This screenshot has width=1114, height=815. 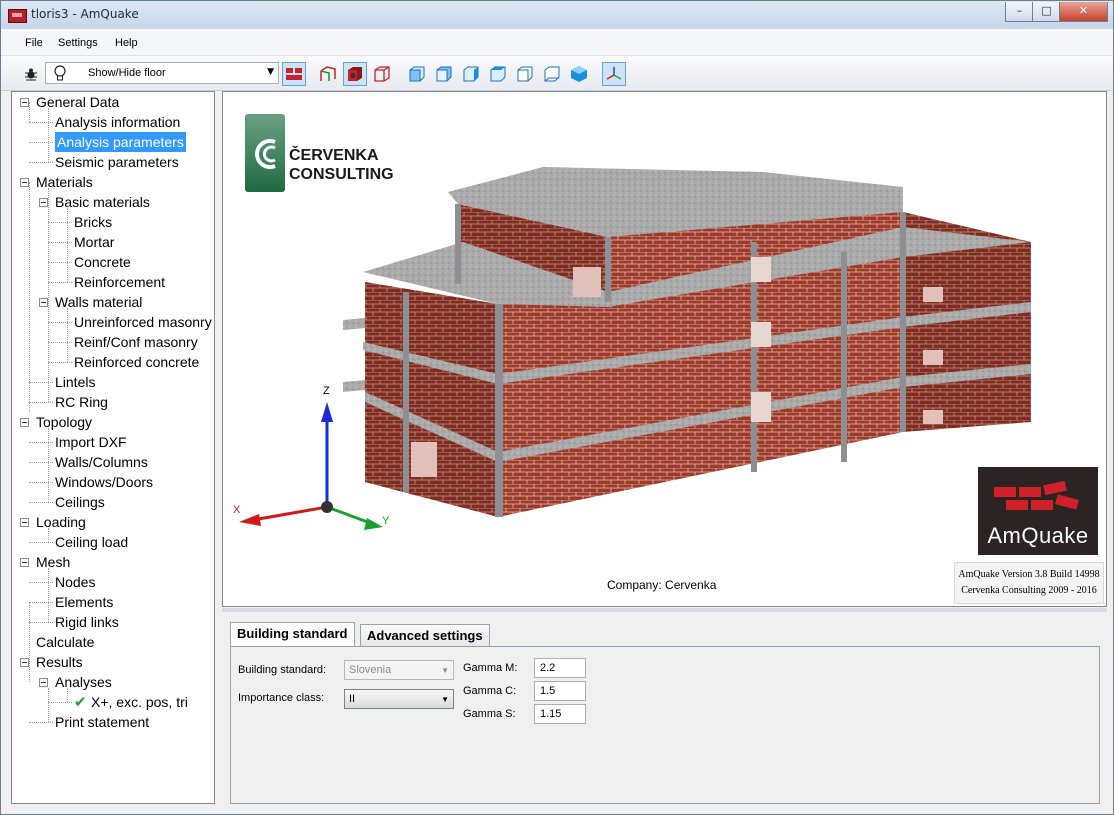 What do you see at coordinates (126, 43) in the screenshot?
I see `menu-help: Help` at bounding box center [126, 43].